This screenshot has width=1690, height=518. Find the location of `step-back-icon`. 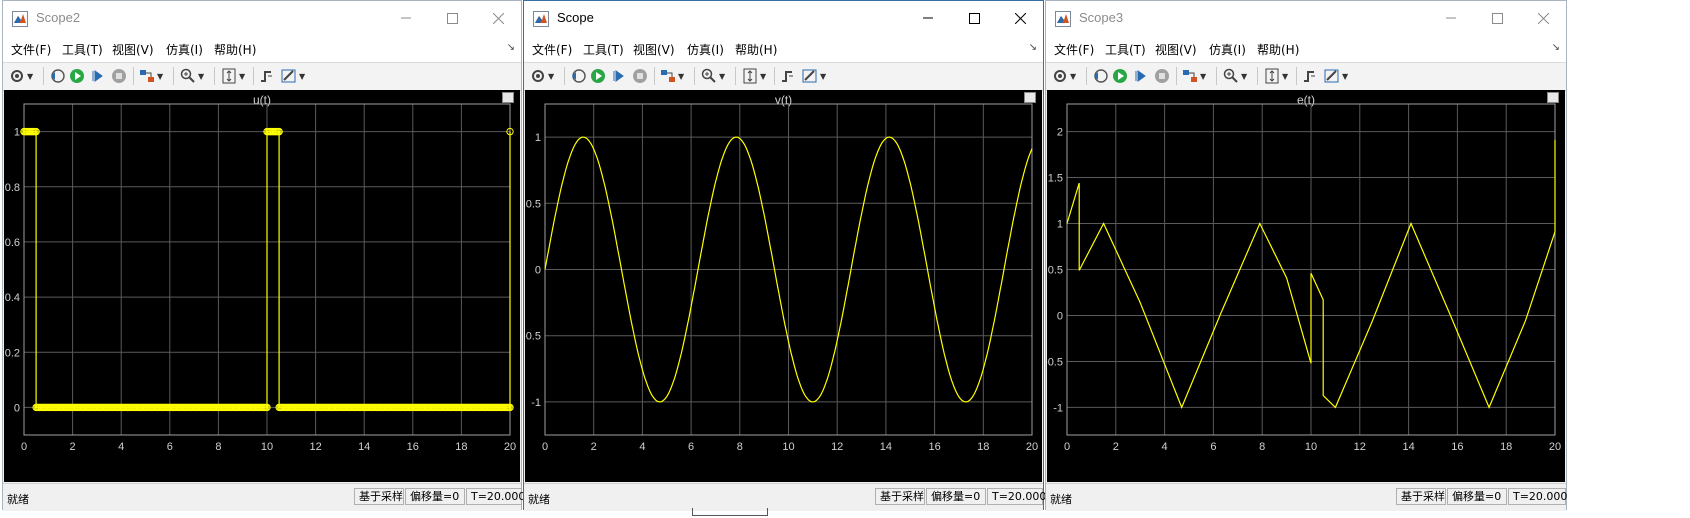

step-back-icon is located at coordinates (1101, 76).